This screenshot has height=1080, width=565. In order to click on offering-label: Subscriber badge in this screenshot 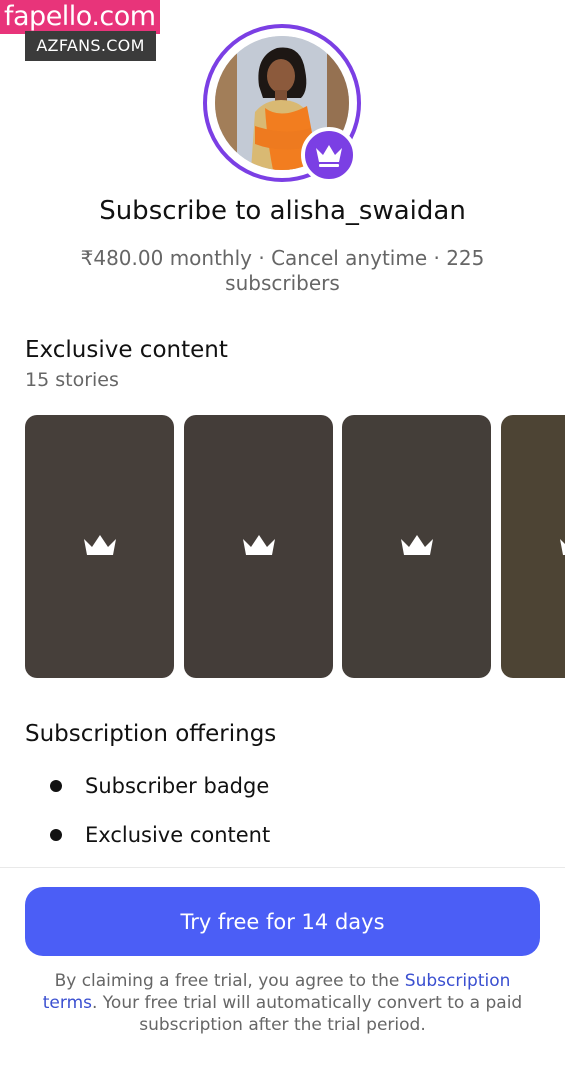, I will do `click(177, 786)`.